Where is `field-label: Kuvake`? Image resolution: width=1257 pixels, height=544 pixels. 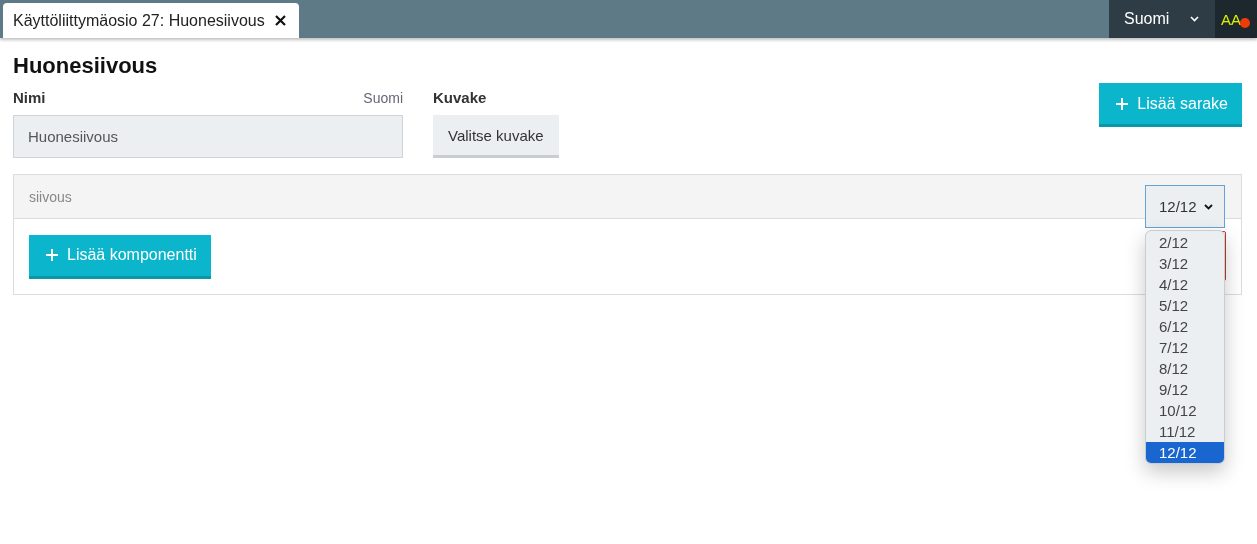 field-label: Kuvake is located at coordinates (460, 98).